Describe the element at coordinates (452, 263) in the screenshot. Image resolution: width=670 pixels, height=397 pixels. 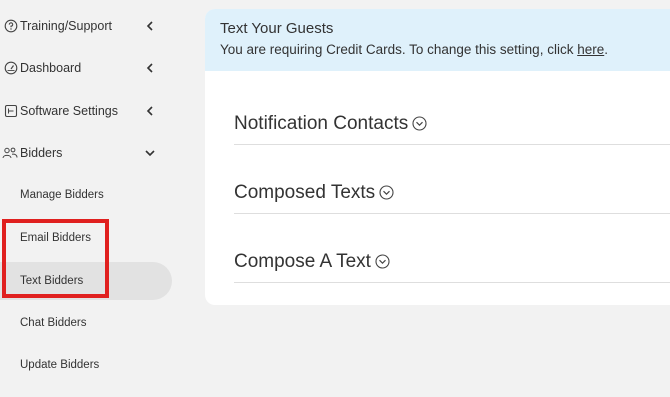
I see `section-compose-a-text: Compose A Text` at that location.